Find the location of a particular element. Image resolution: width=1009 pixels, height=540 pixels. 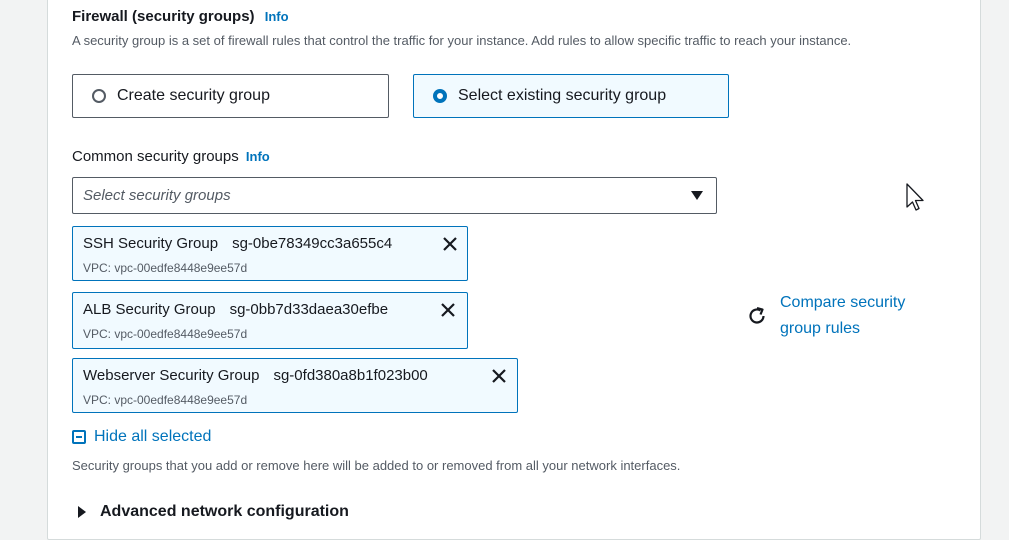

security-groups-select: Select security groups is located at coordinates (394, 195).